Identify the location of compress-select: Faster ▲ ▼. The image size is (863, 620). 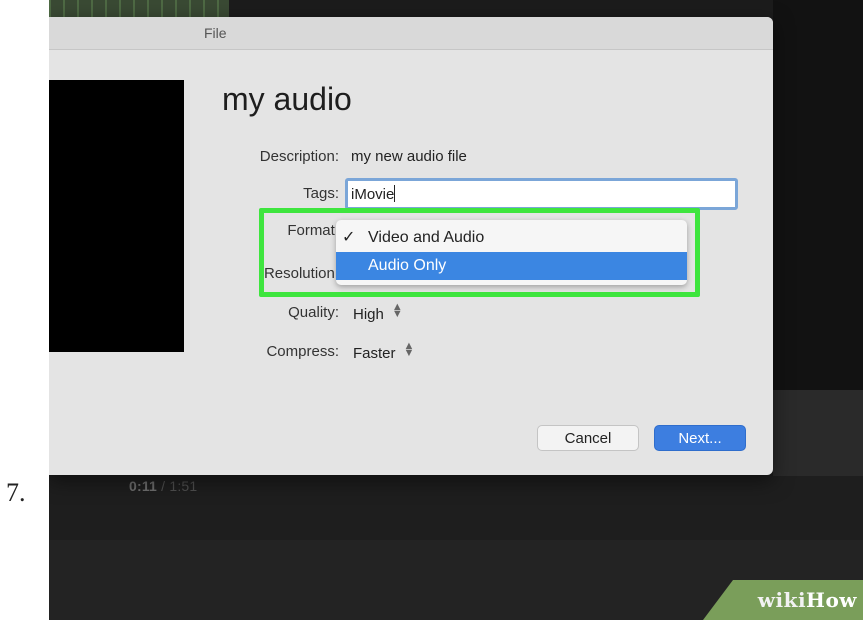
(384, 351).